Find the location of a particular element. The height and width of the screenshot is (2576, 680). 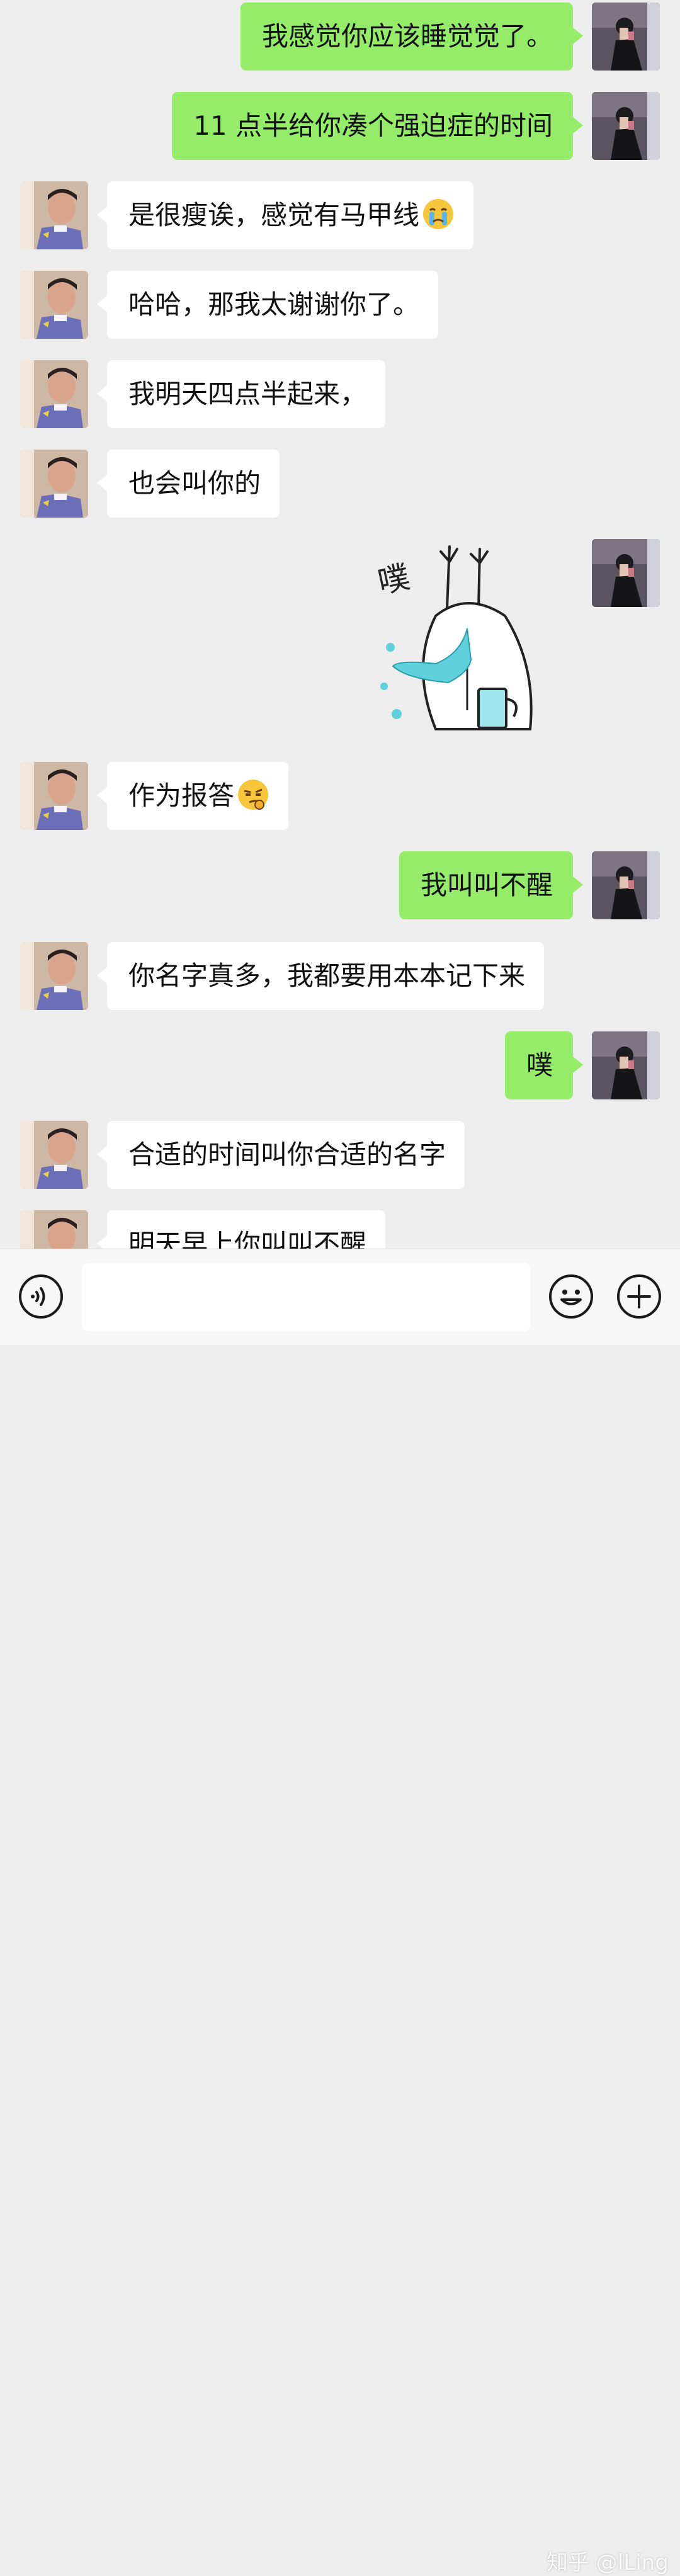

plus-icon is located at coordinates (639, 1296).